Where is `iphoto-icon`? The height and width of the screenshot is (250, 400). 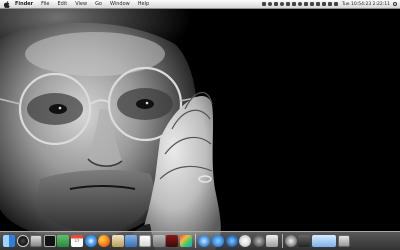
iphoto-icon is located at coordinates (272, 240).